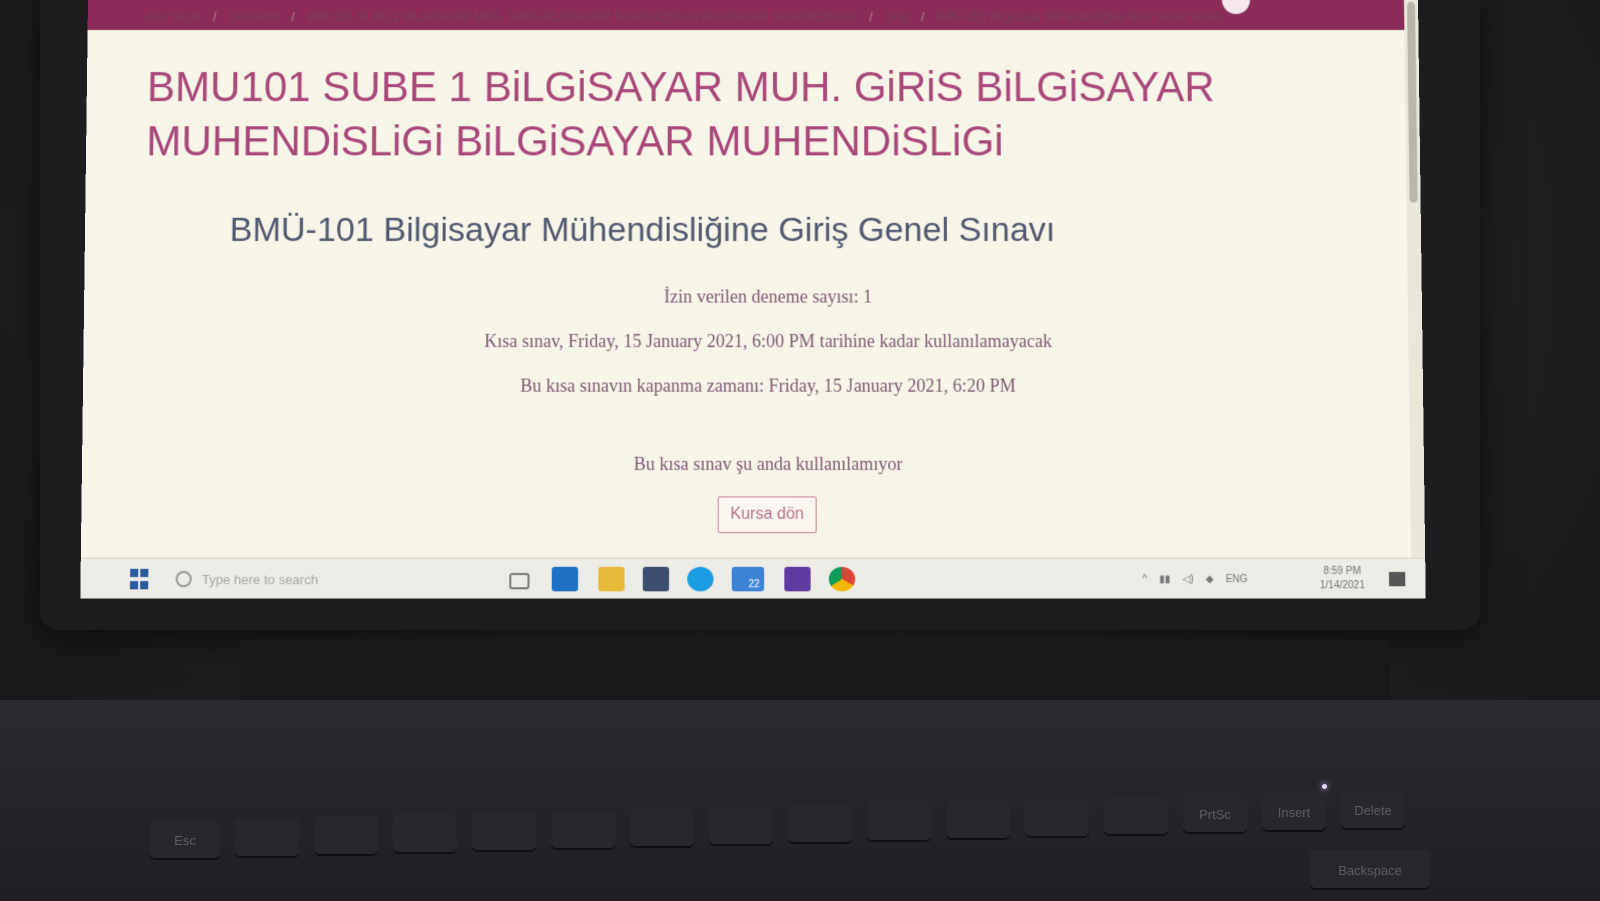 The image size is (1600, 901). What do you see at coordinates (1370, 870) in the screenshot?
I see `backspace-key: Backspace` at bounding box center [1370, 870].